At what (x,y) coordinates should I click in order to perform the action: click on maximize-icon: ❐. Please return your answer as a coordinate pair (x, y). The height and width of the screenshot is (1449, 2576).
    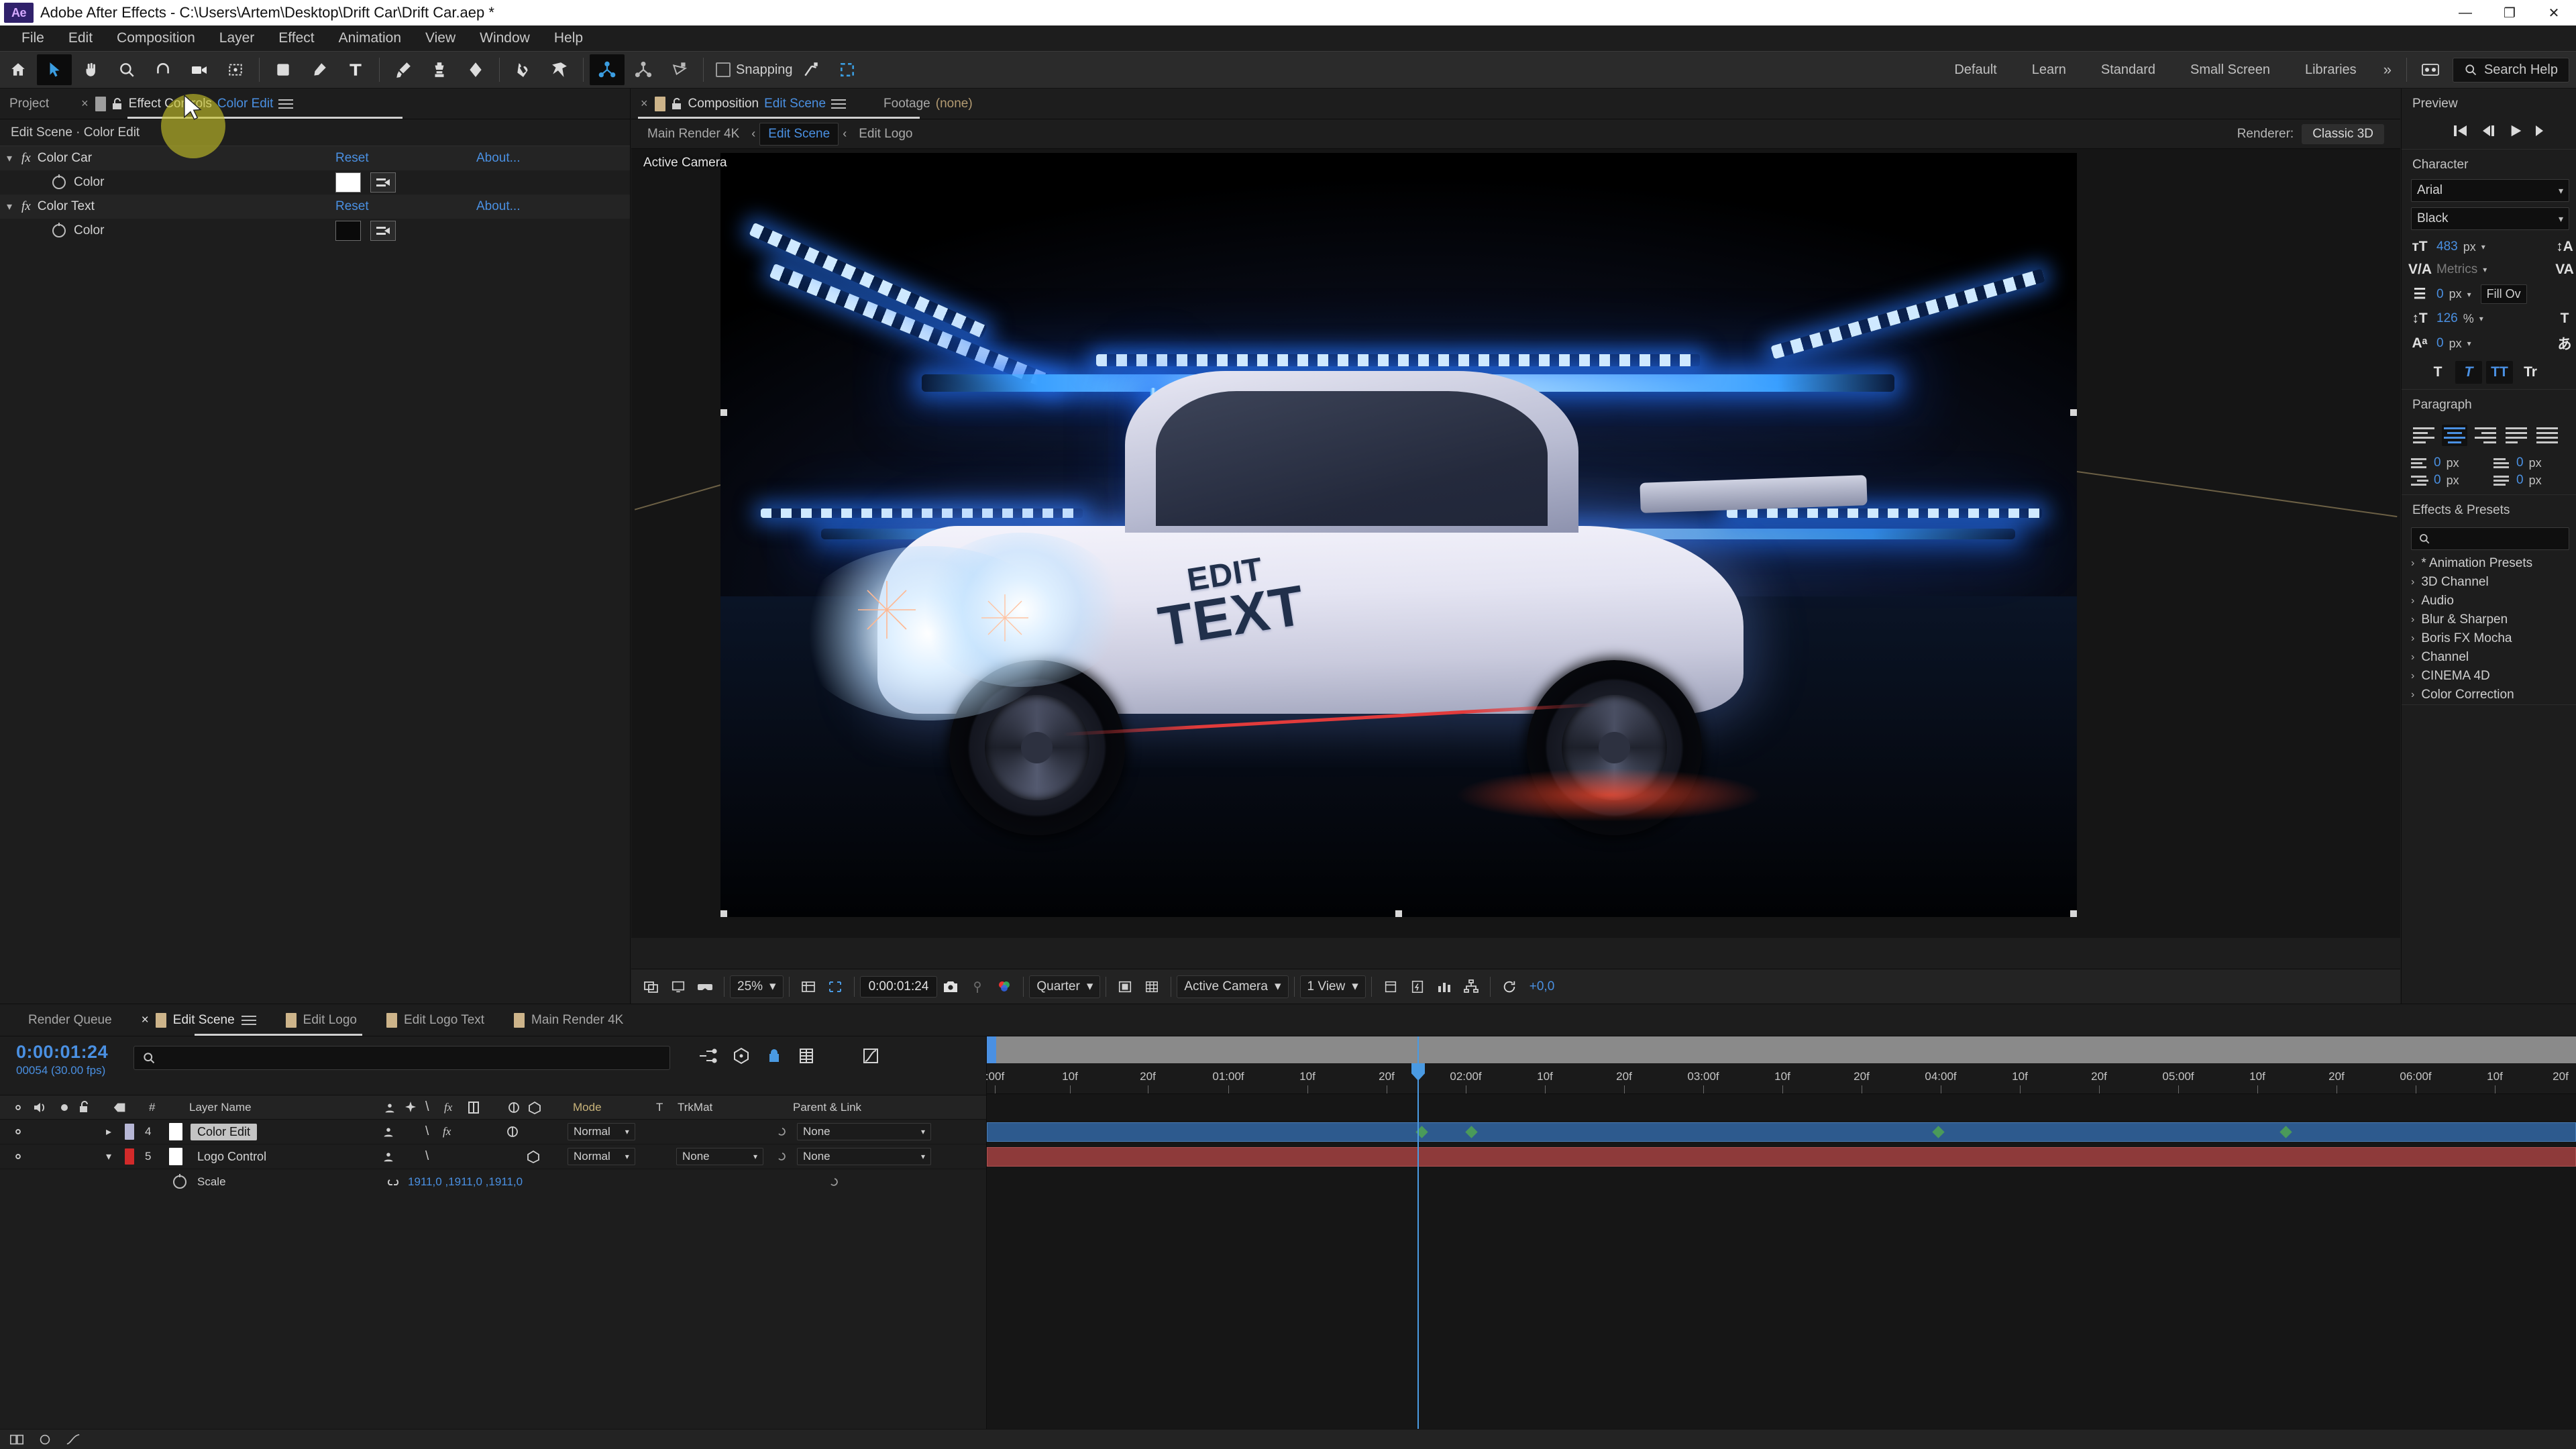
    Looking at the image, I should click on (2509, 12).